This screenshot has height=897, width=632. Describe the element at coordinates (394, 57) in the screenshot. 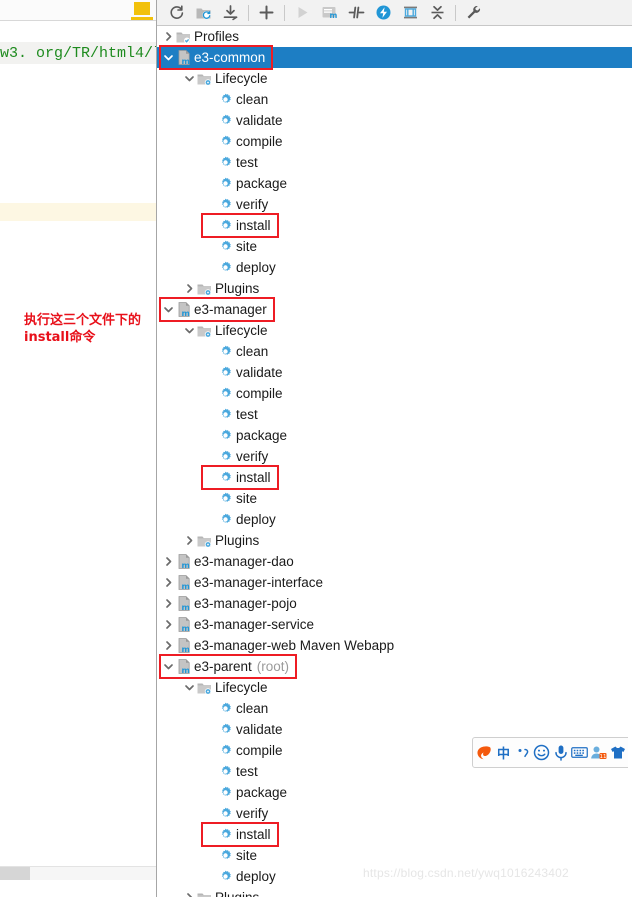

I see `tree-row-e3-common: m e3-common` at that location.